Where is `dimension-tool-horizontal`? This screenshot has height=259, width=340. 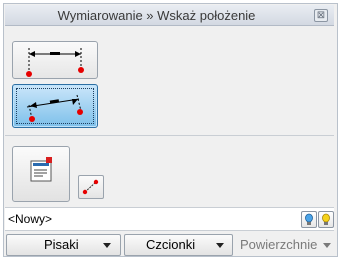 dimension-tool-horizontal is located at coordinates (55, 60).